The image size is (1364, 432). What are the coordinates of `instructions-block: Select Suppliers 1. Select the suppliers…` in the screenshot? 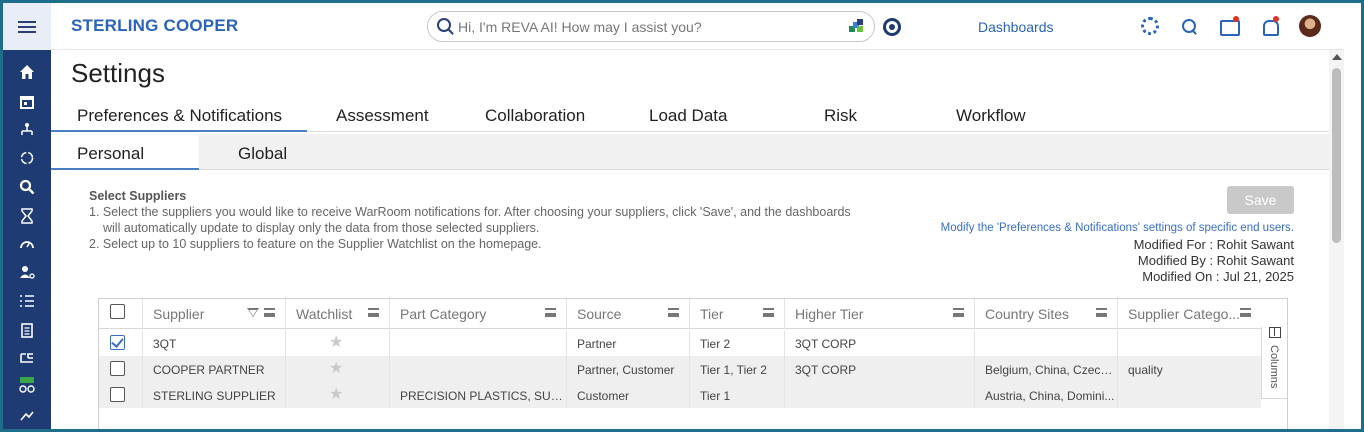 It's located at (470, 220).